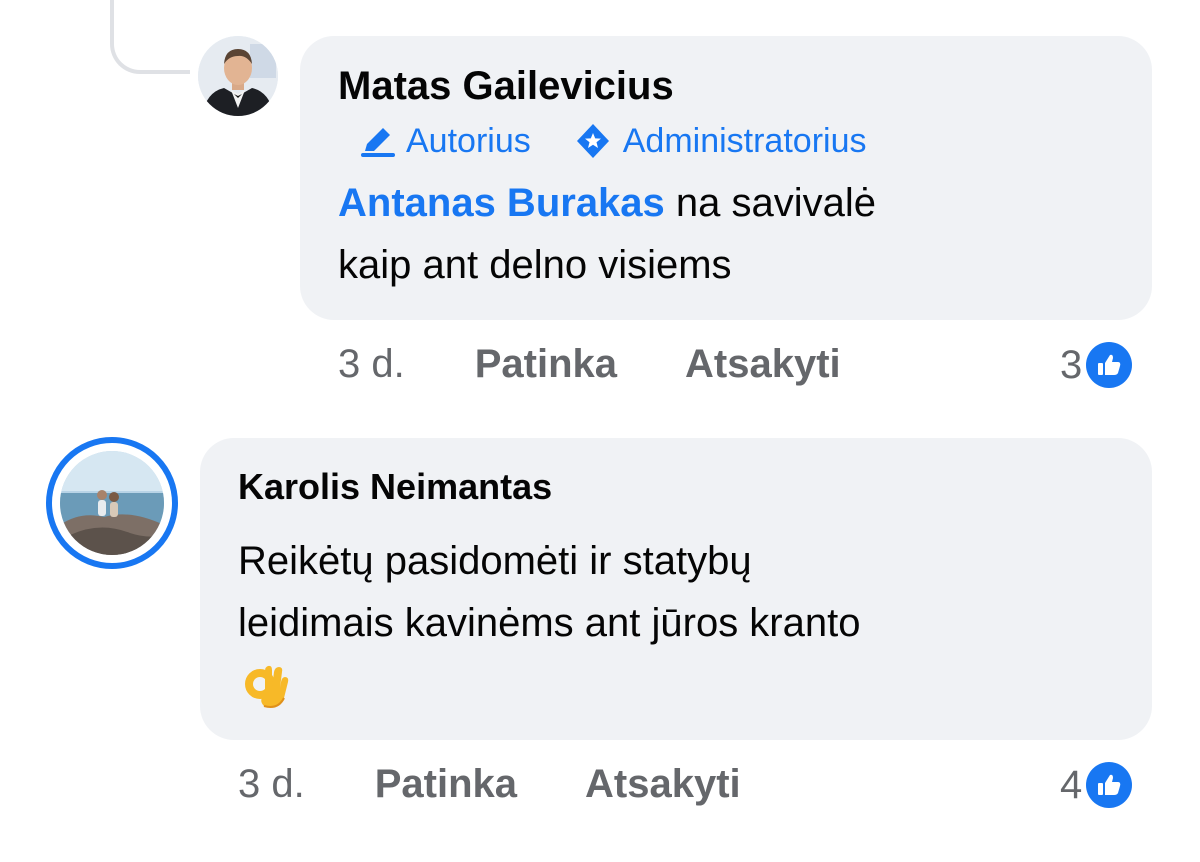 The height and width of the screenshot is (862, 1200). What do you see at coordinates (506, 86) in the screenshot?
I see `comment-author: Matas Gailevicius` at bounding box center [506, 86].